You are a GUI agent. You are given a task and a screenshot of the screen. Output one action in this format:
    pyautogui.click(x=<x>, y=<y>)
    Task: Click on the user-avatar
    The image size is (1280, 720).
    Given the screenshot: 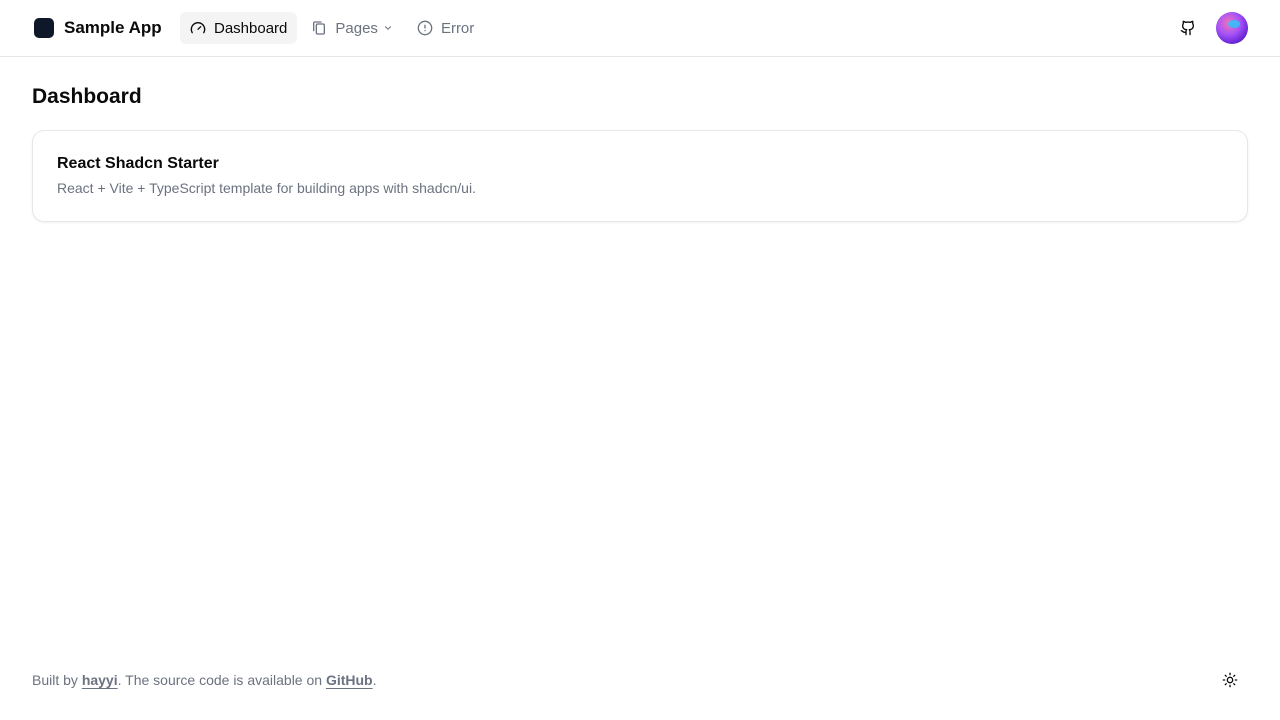 What is the action you would take?
    pyautogui.click(x=1232, y=28)
    